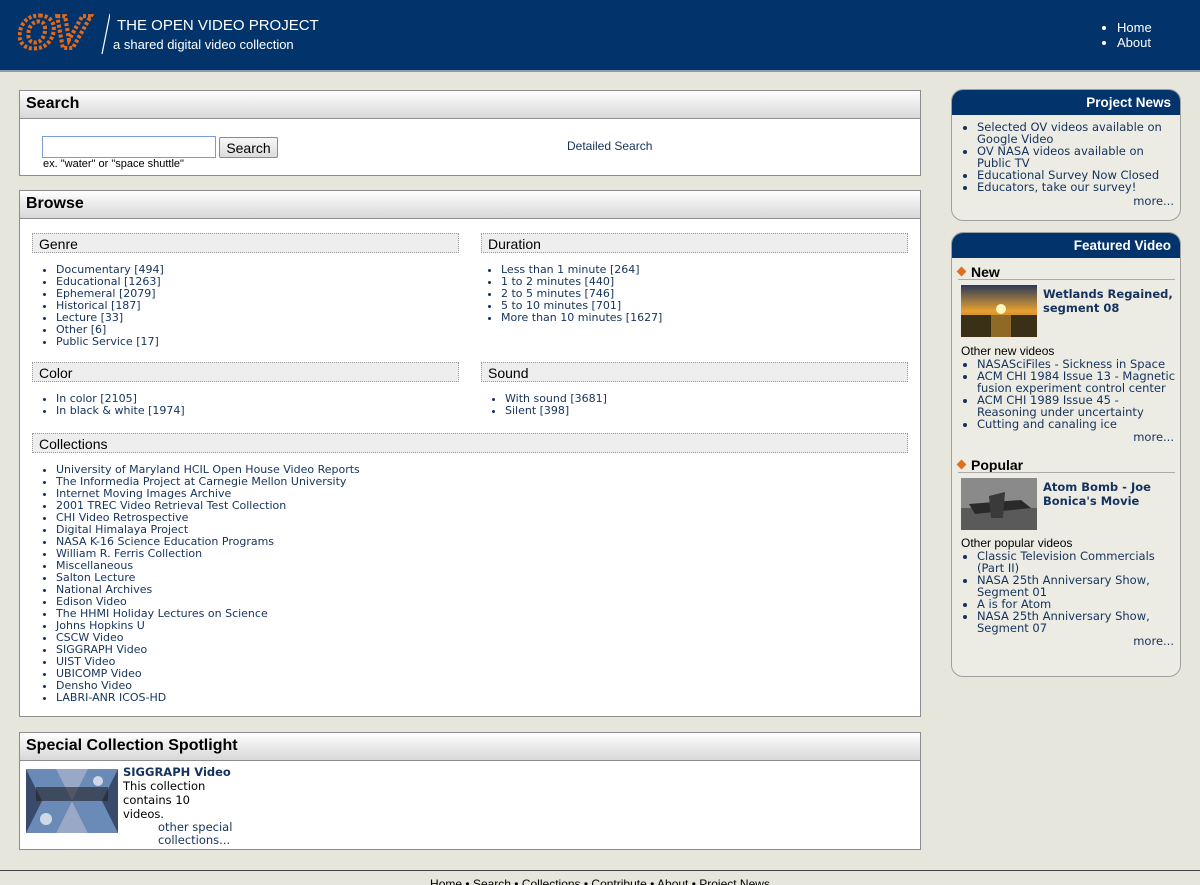  Describe the element at coordinates (470, 443) in the screenshot. I see `collections-heading: Collections` at that location.